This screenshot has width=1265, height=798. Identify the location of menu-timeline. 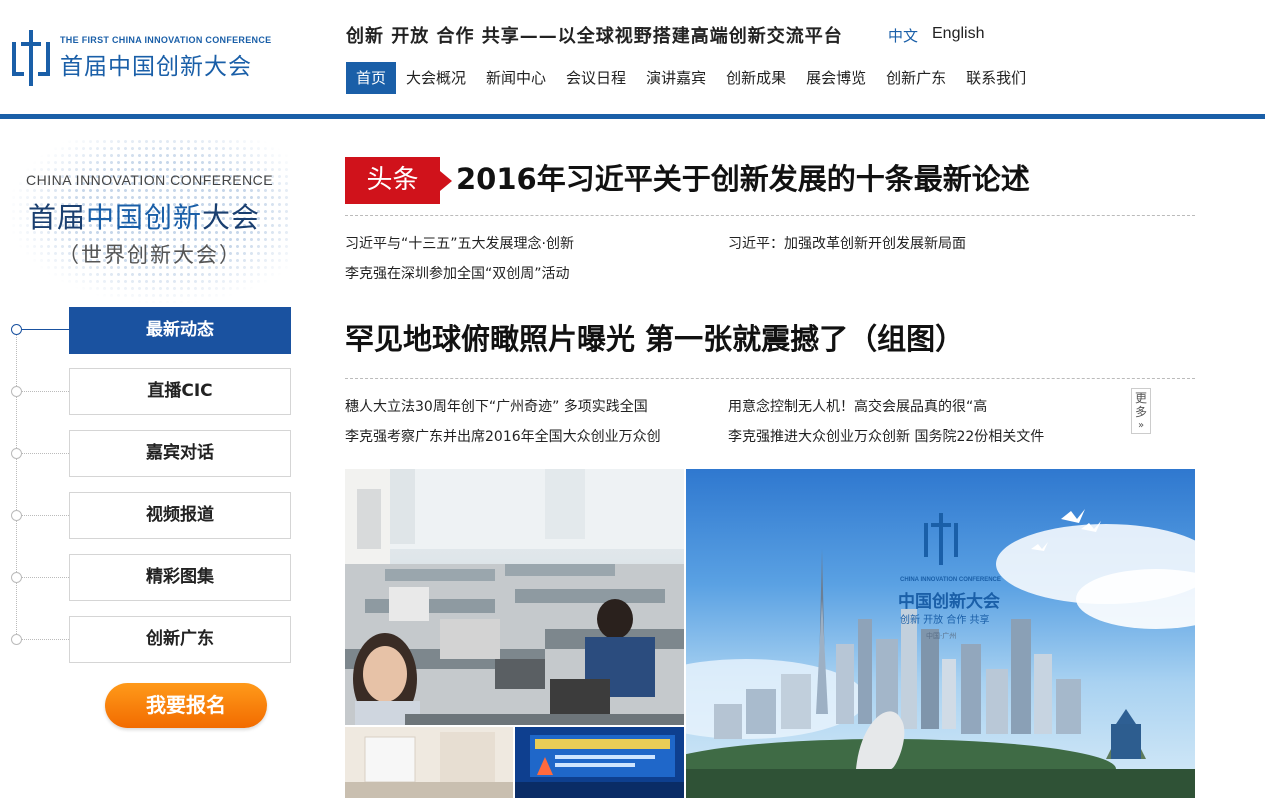
(16, 485).